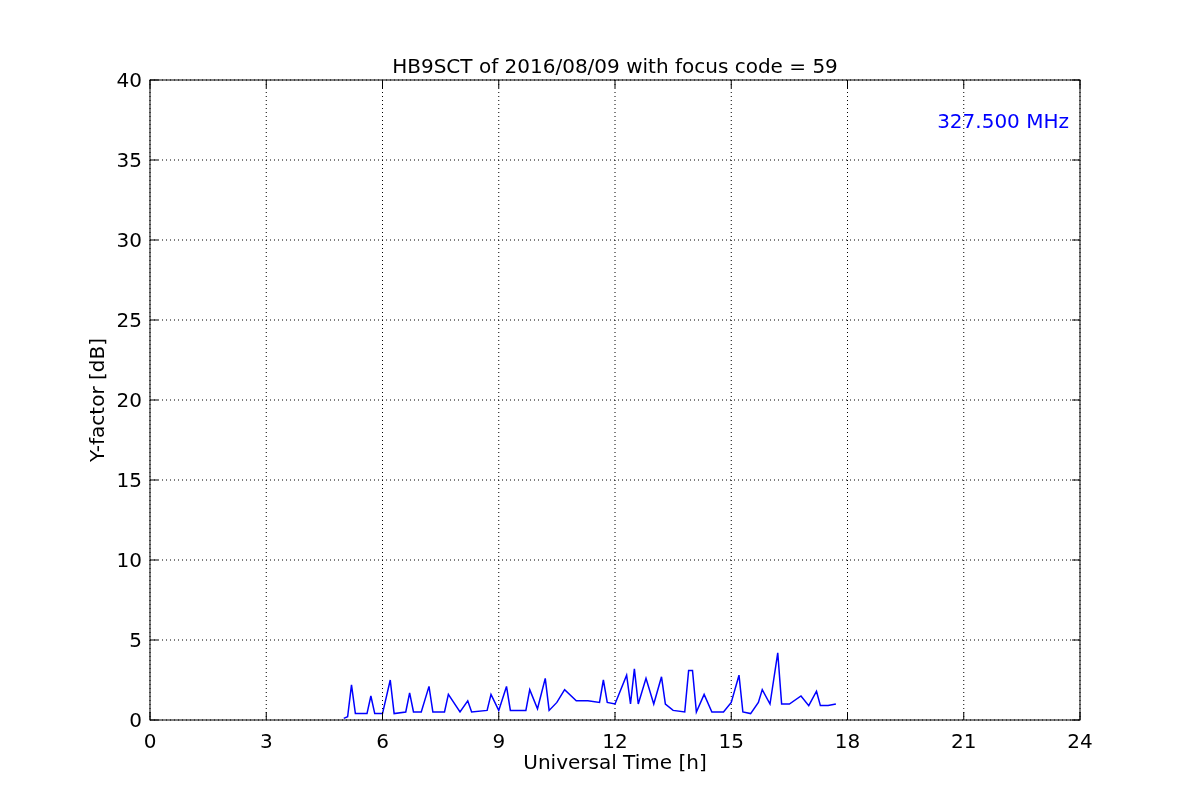  I want to click on x-tick-label: 6, so click(382, 741).